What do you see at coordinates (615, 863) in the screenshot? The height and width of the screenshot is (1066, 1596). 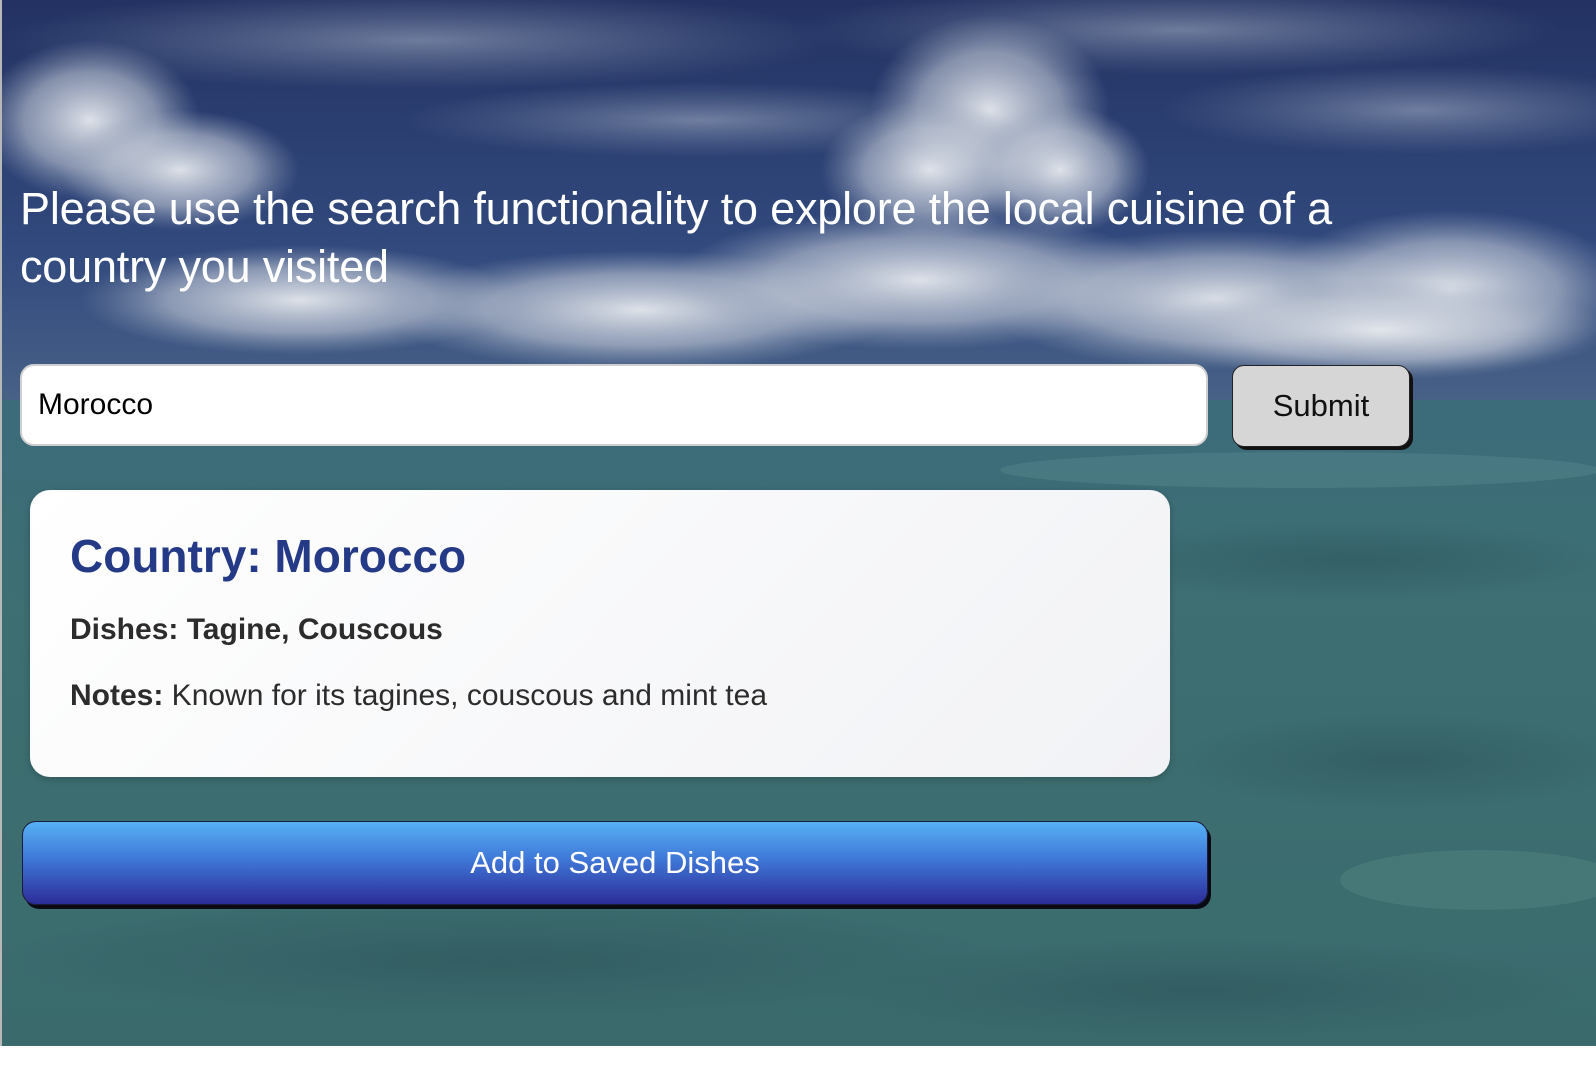 I see `add-to-saved-dishes-button: Add to Saved Dishes` at bounding box center [615, 863].